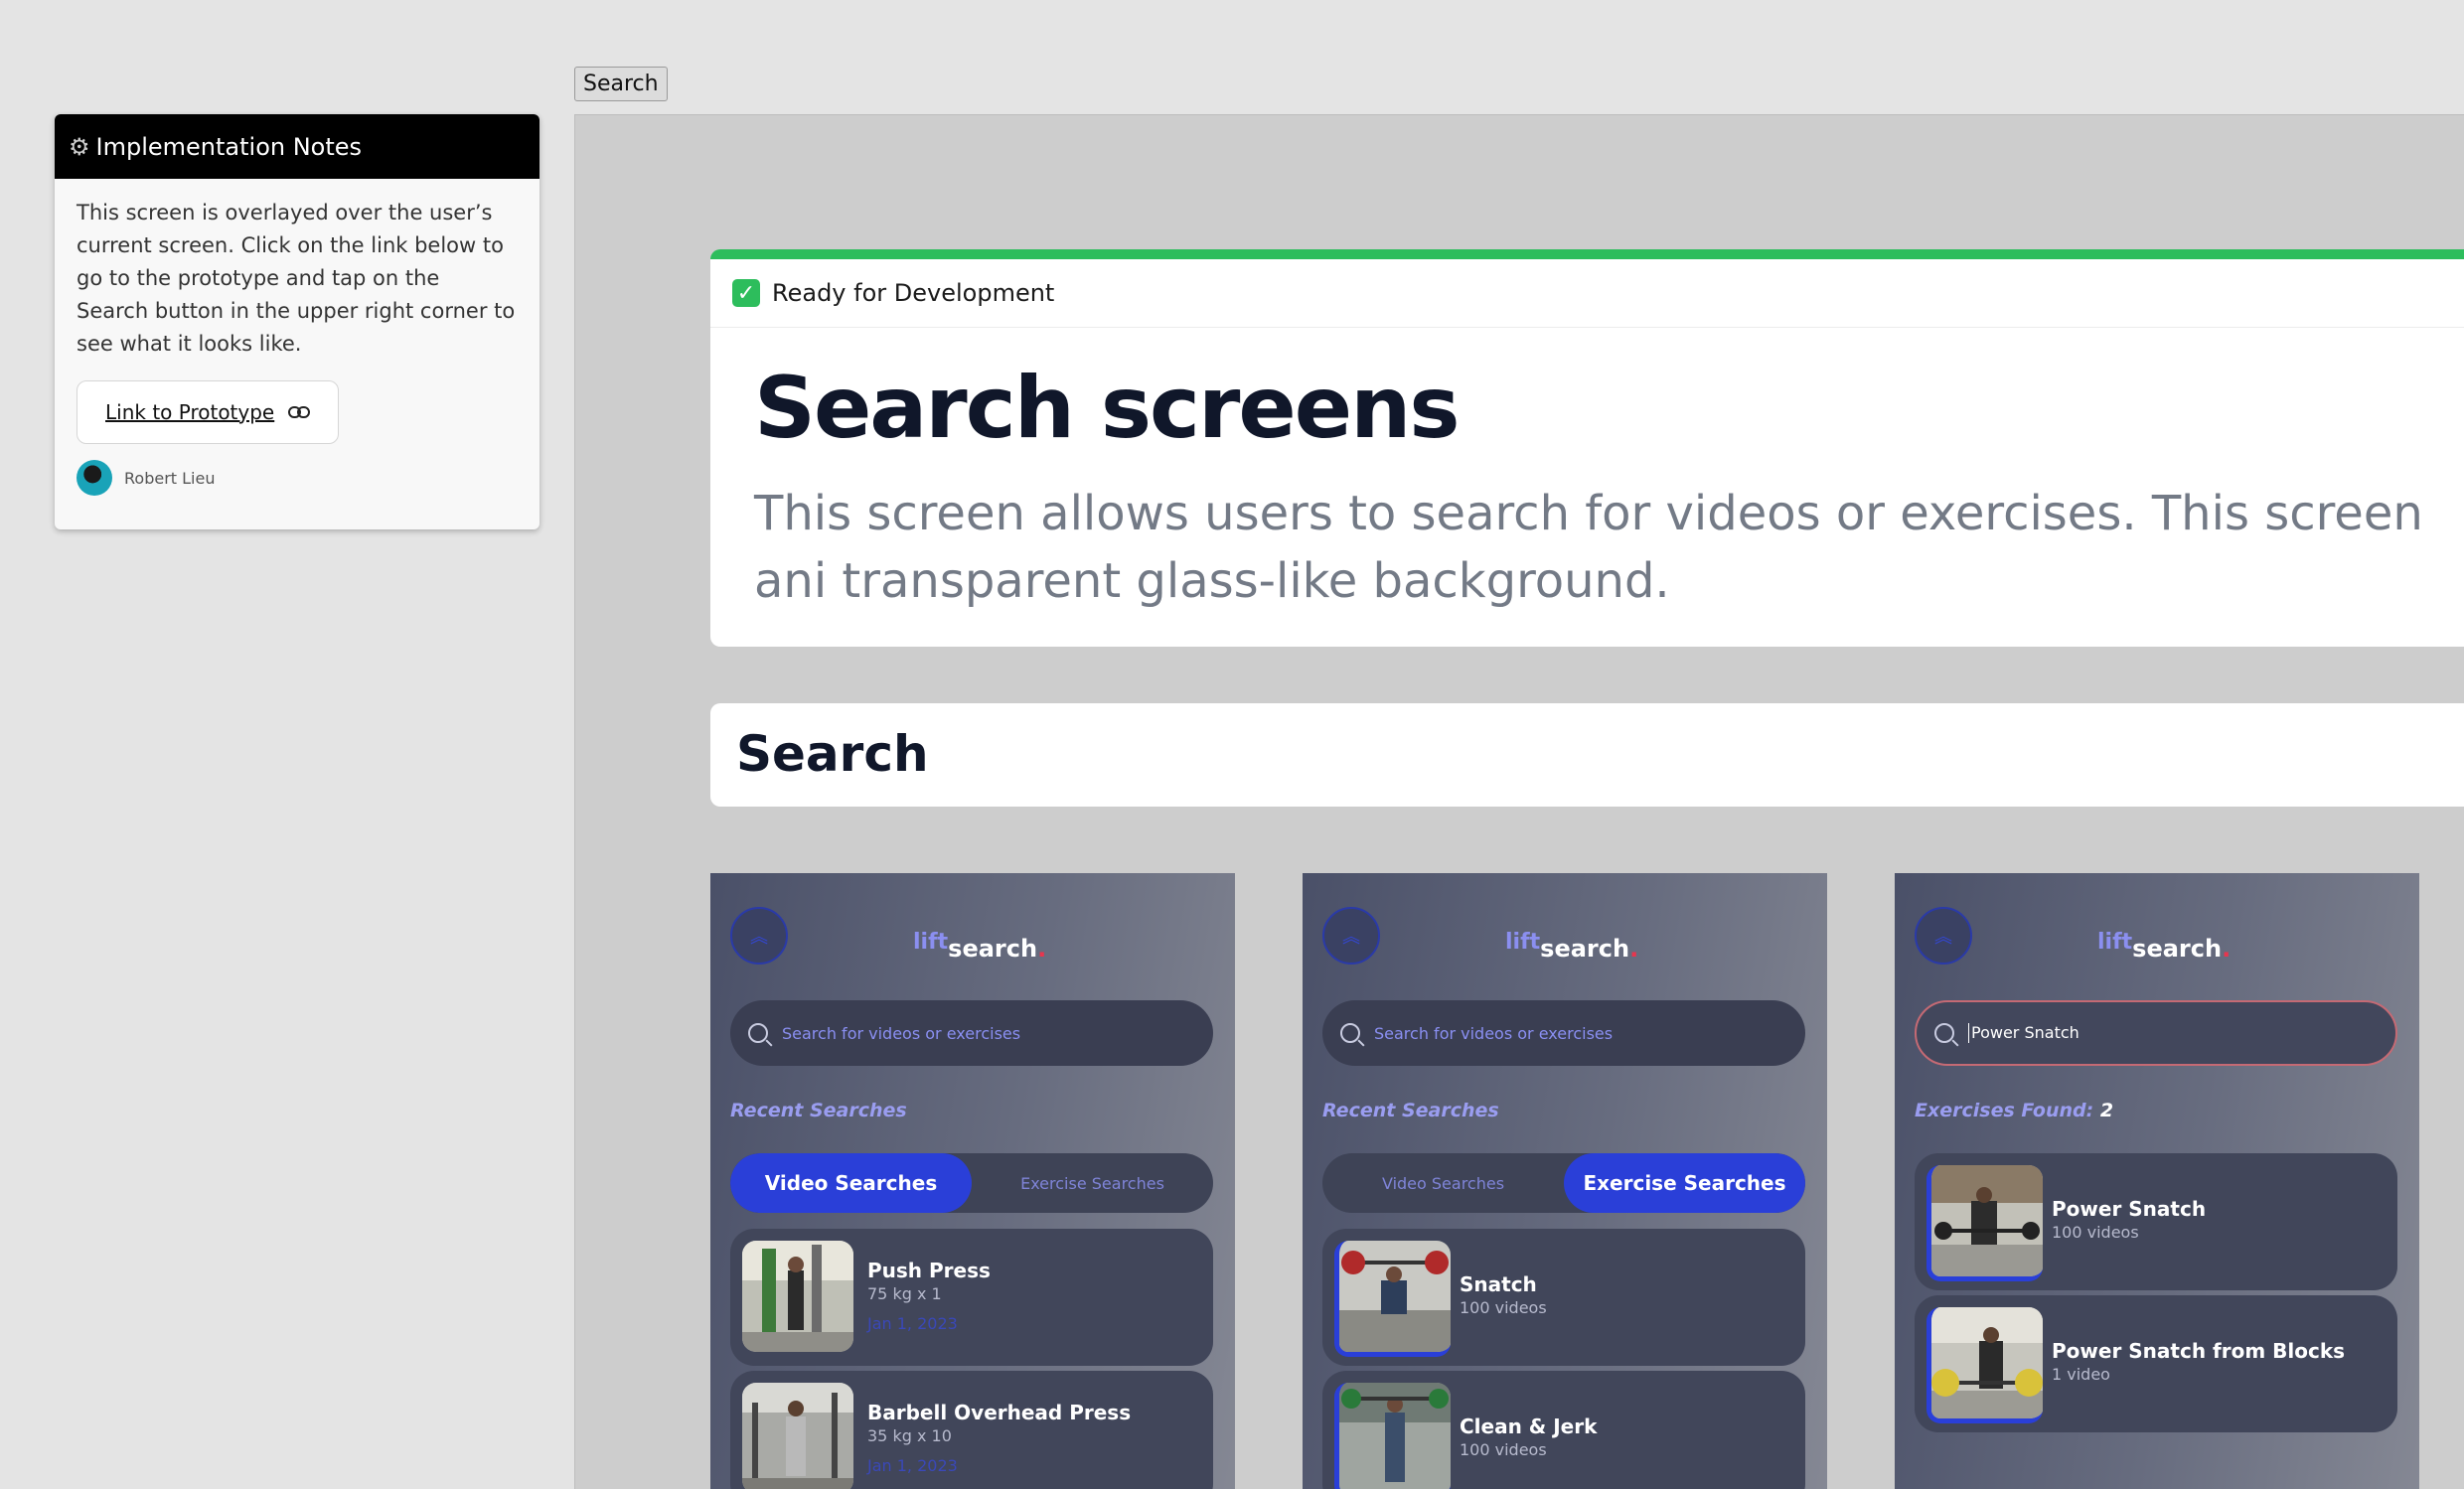 The image size is (2464, 1489). What do you see at coordinates (2156, 1222) in the screenshot?
I see `list-item: Power Snatch 100 videos` at bounding box center [2156, 1222].